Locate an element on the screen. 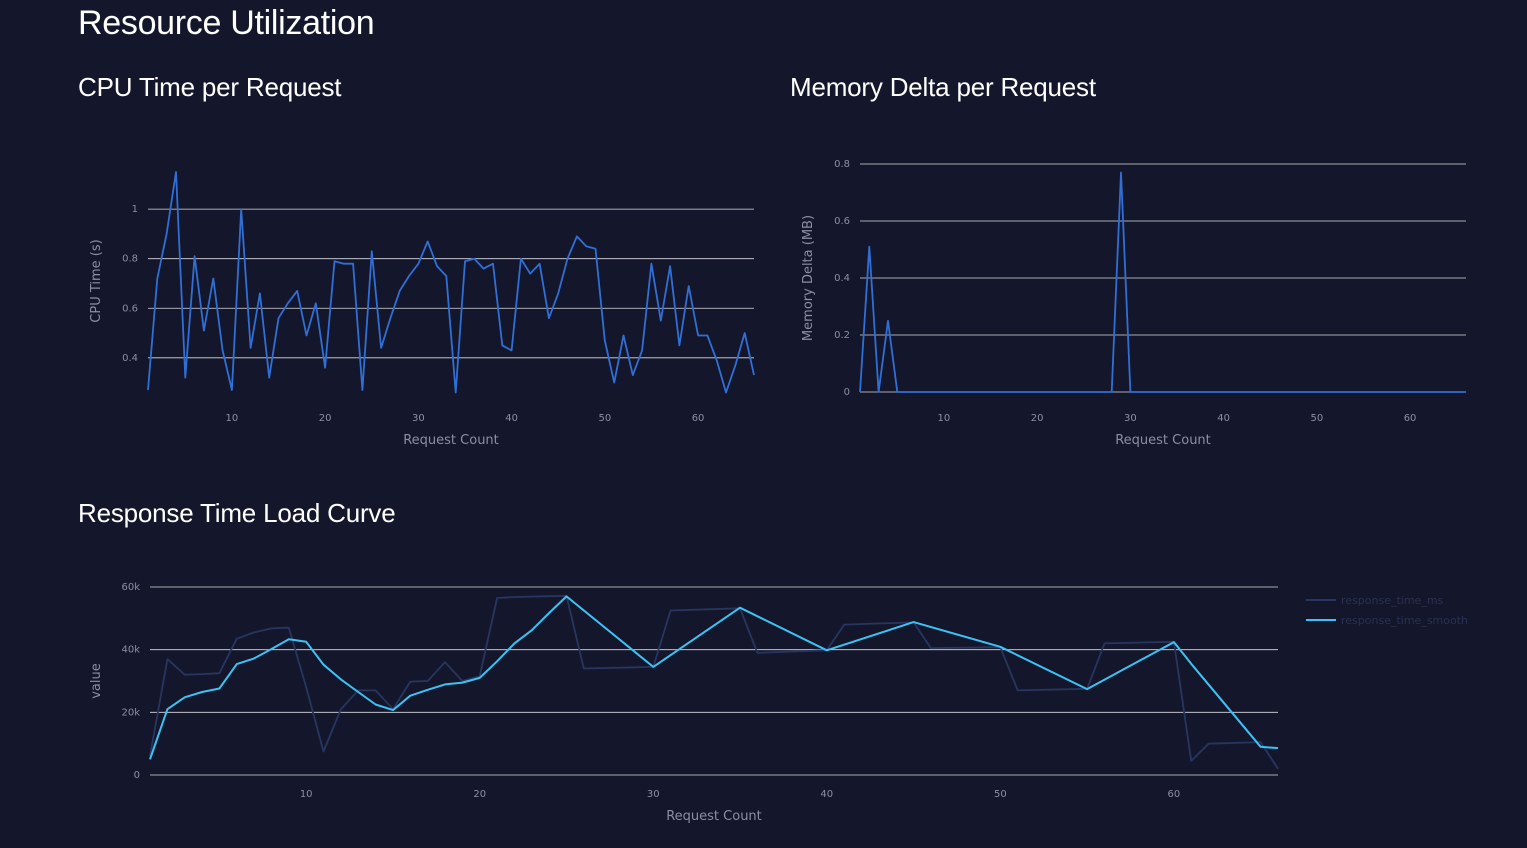 Image resolution: width=1527 pixels, height=848 pixels. response-x-tick-label: 40 is located at coordinates (826, 794).